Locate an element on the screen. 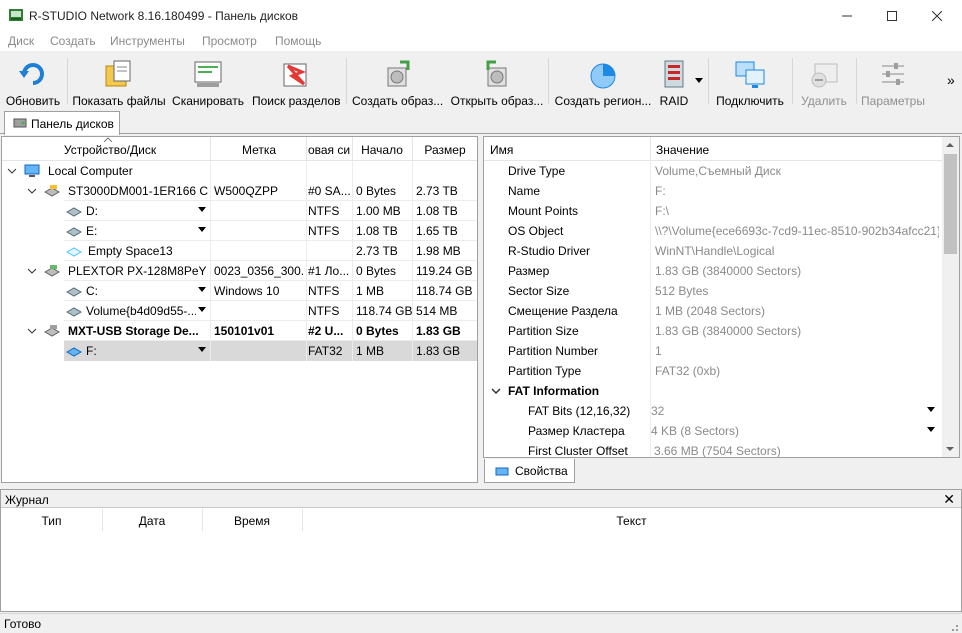 This screenshot has width=962, height=633. refresh-button: Обновить is located at coordinates (33, 81).